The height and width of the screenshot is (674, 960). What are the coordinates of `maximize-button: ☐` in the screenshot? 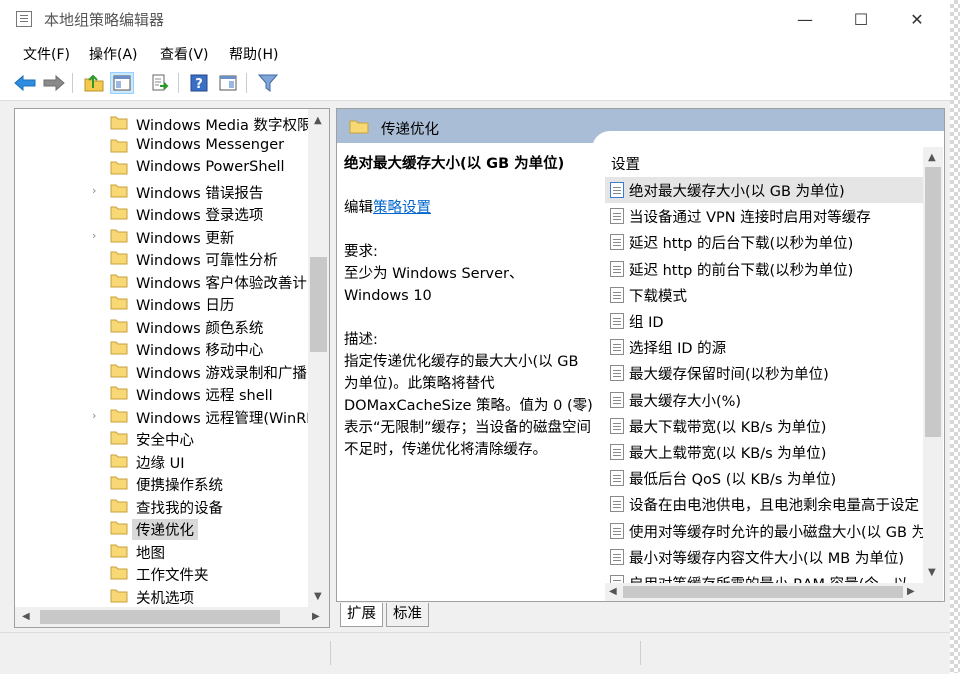 It's located at (861, 19).